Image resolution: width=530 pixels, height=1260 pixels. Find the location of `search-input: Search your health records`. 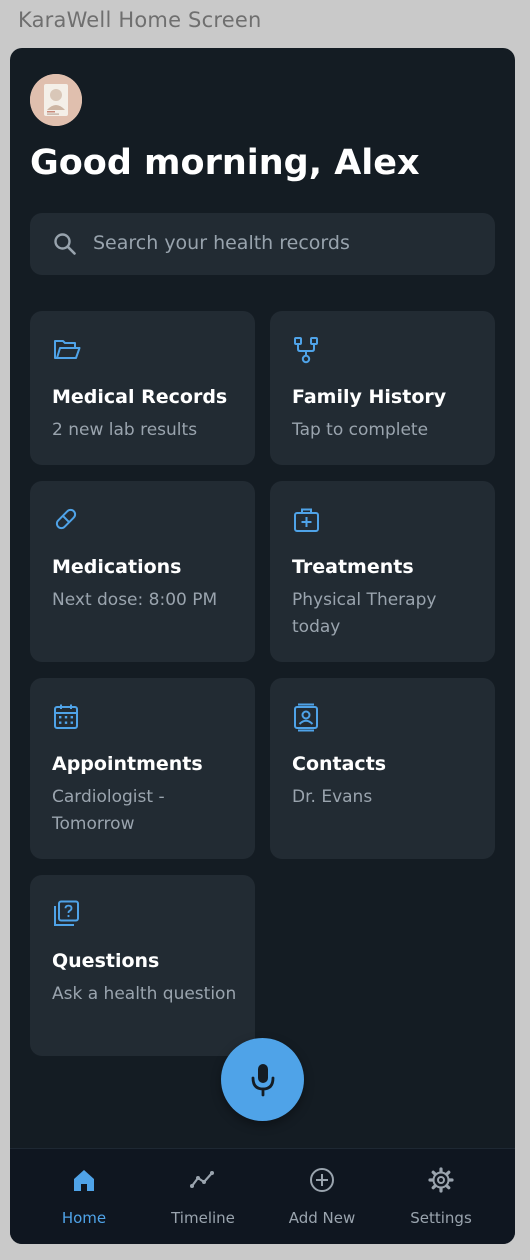

search-input: Search your health records is located at coordinates (221, 243).